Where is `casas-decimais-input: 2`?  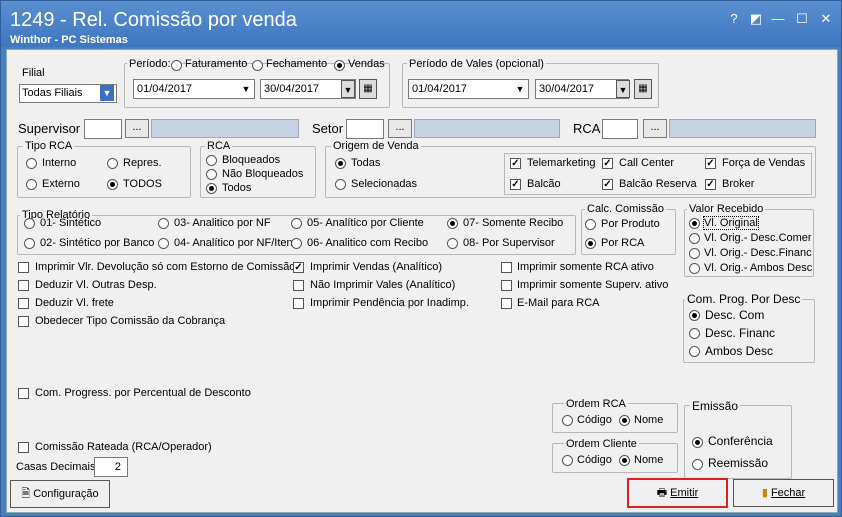 casas-decimais-input: 2 is located at coordinates (111, 467).